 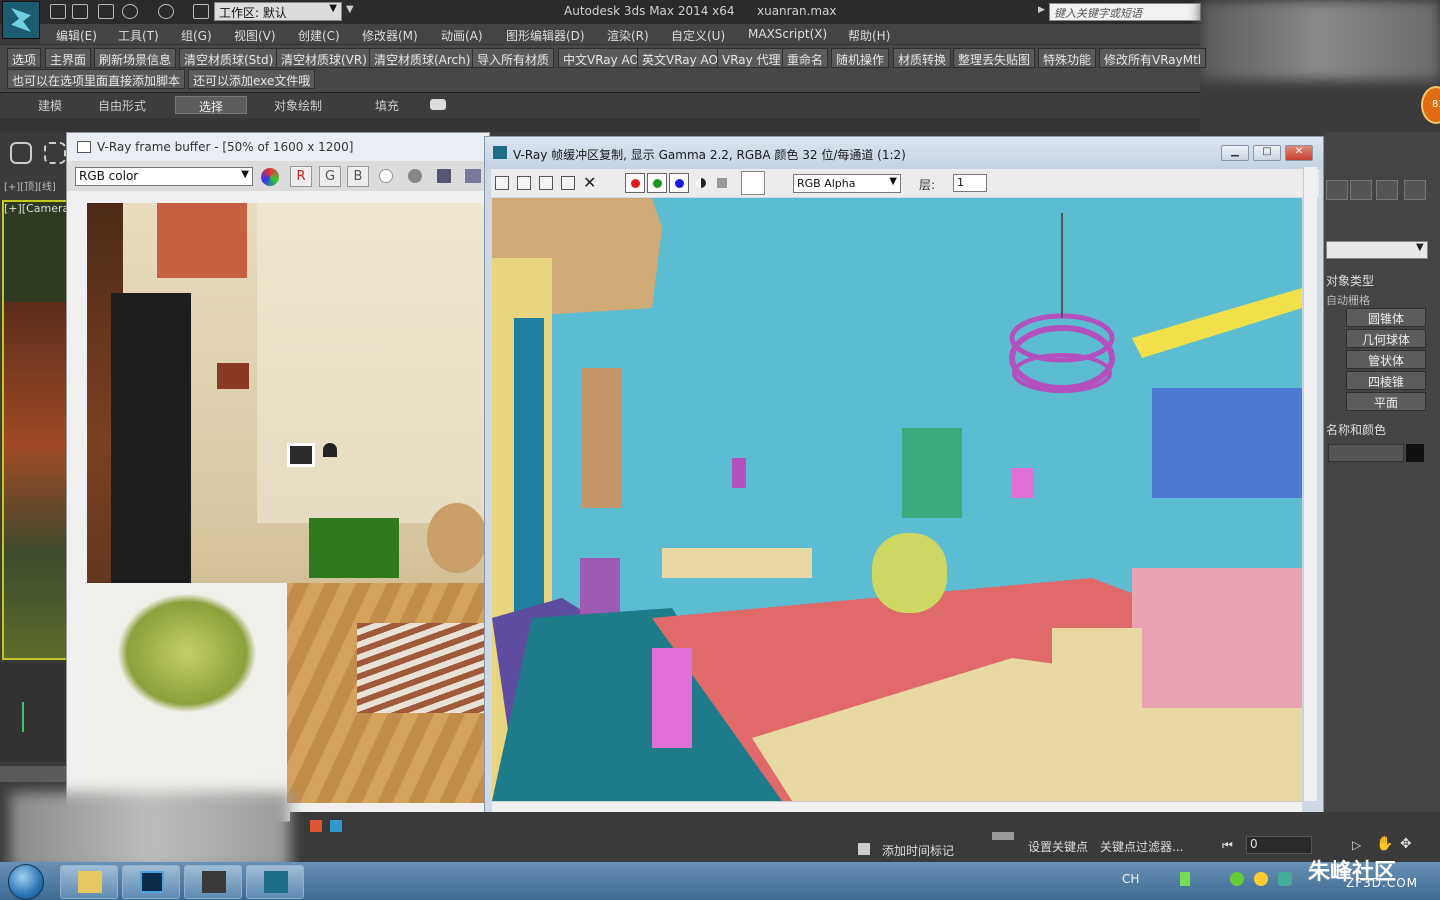 I want to click on project-folder-icon, so click(x=201, y=11).